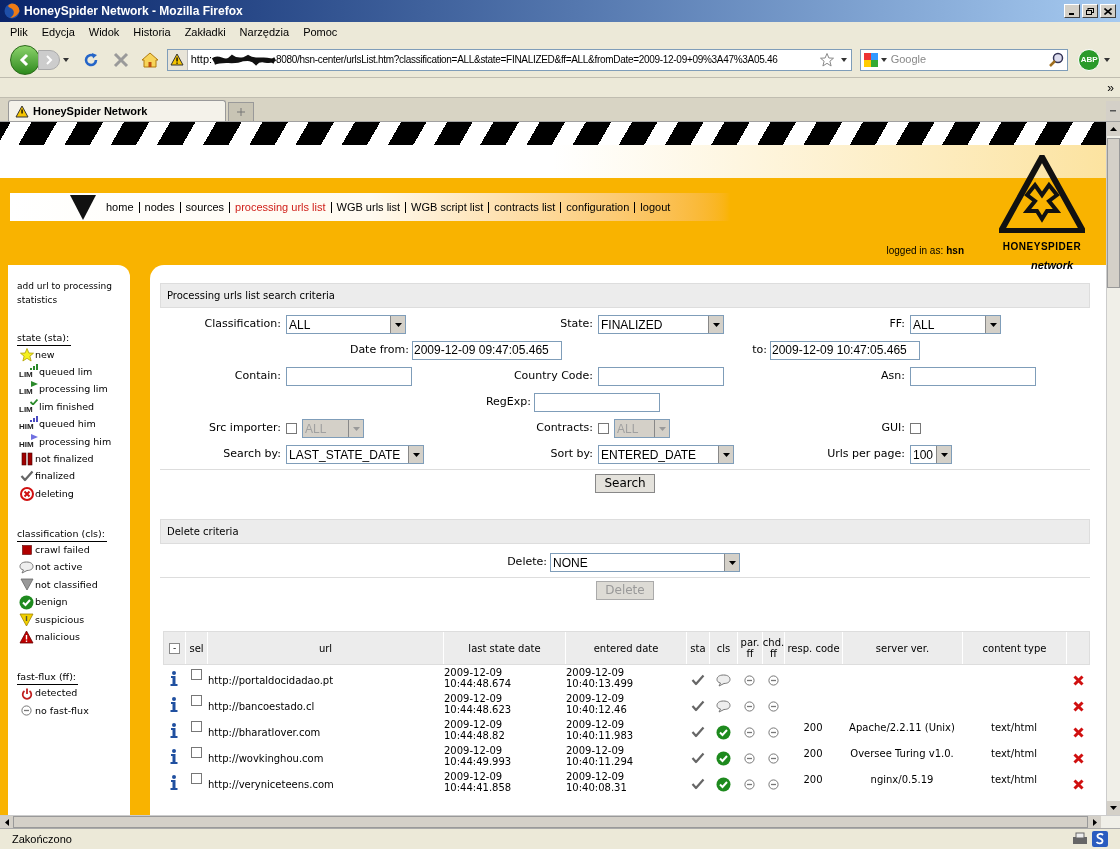  What do you see at coordinates (655, 207) in the screenshot?
I see `nav-link: logout` at bounding box center [655, 207].